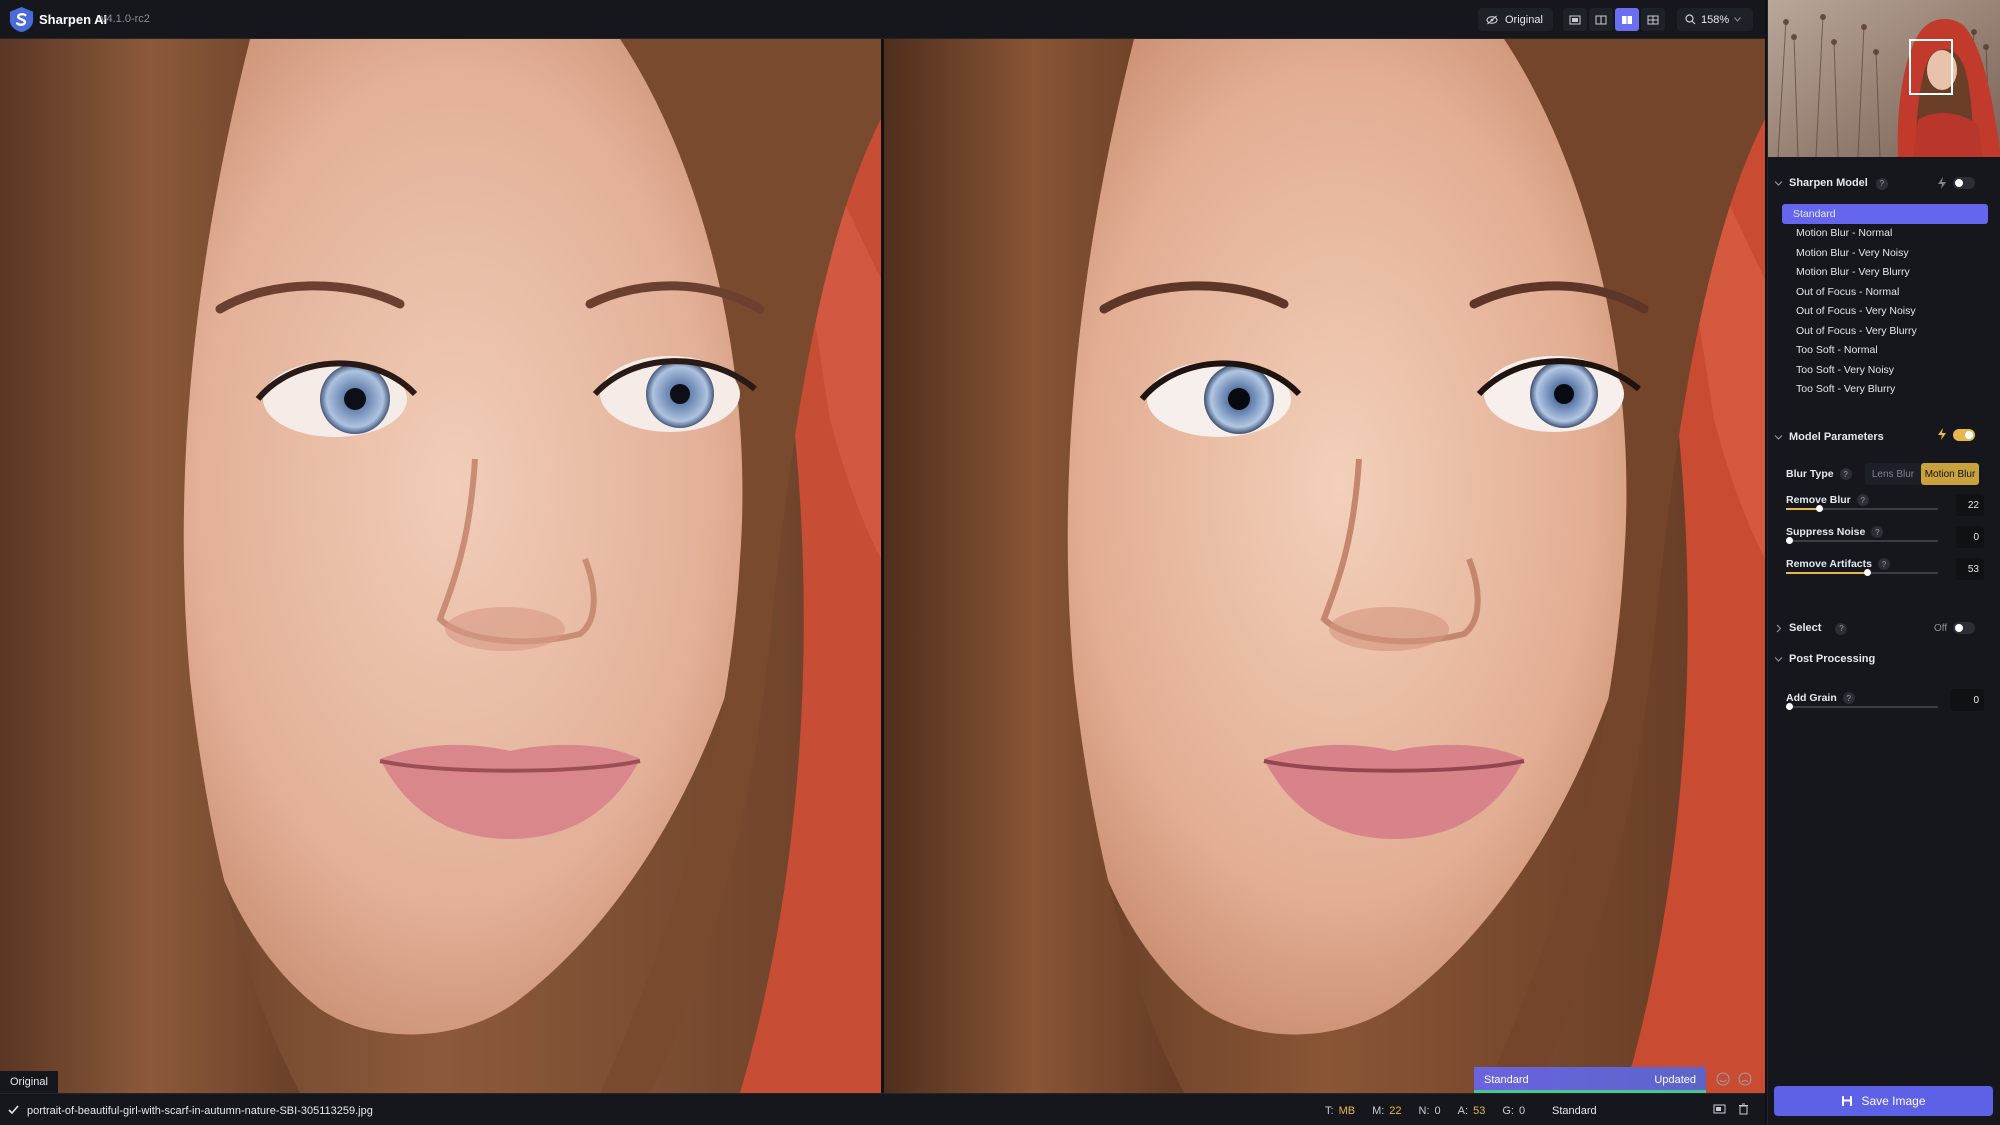 This screenshot has width=2000, height=1125. Describe the element at coordinates (1719, 1109) in the screenshot. I see `preview-window-icon` at that location.